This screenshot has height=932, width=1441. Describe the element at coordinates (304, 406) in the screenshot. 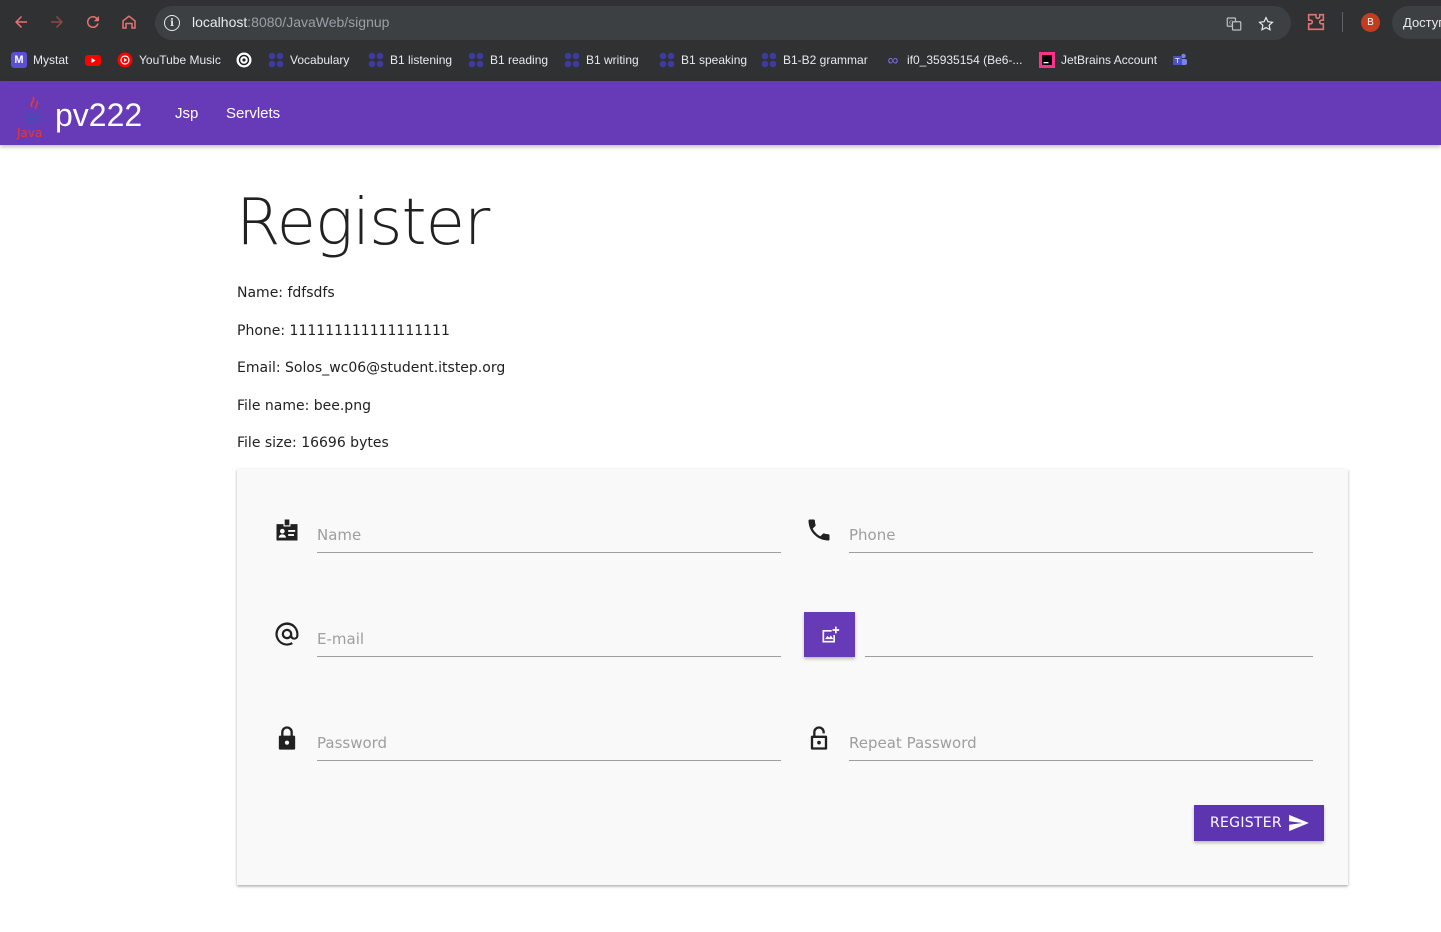

I see `info-file-name: File name: bee.png` at that location.